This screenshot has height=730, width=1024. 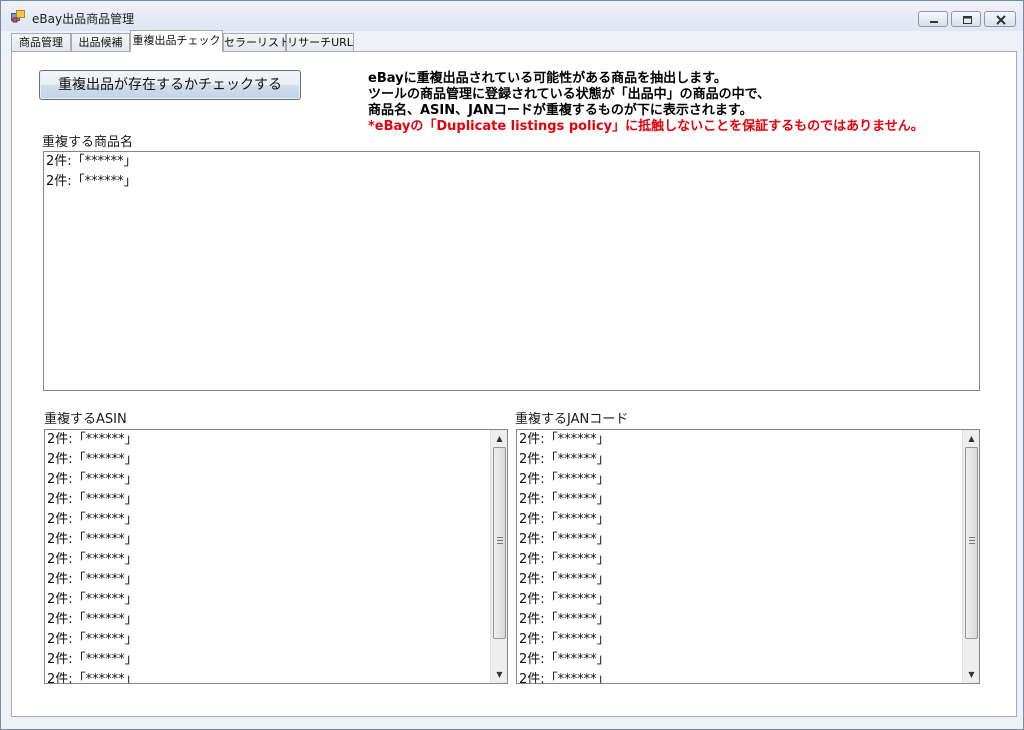 I want to click on tab-duplicate-check: 重複出品チェック, so click(x=176, y=41).